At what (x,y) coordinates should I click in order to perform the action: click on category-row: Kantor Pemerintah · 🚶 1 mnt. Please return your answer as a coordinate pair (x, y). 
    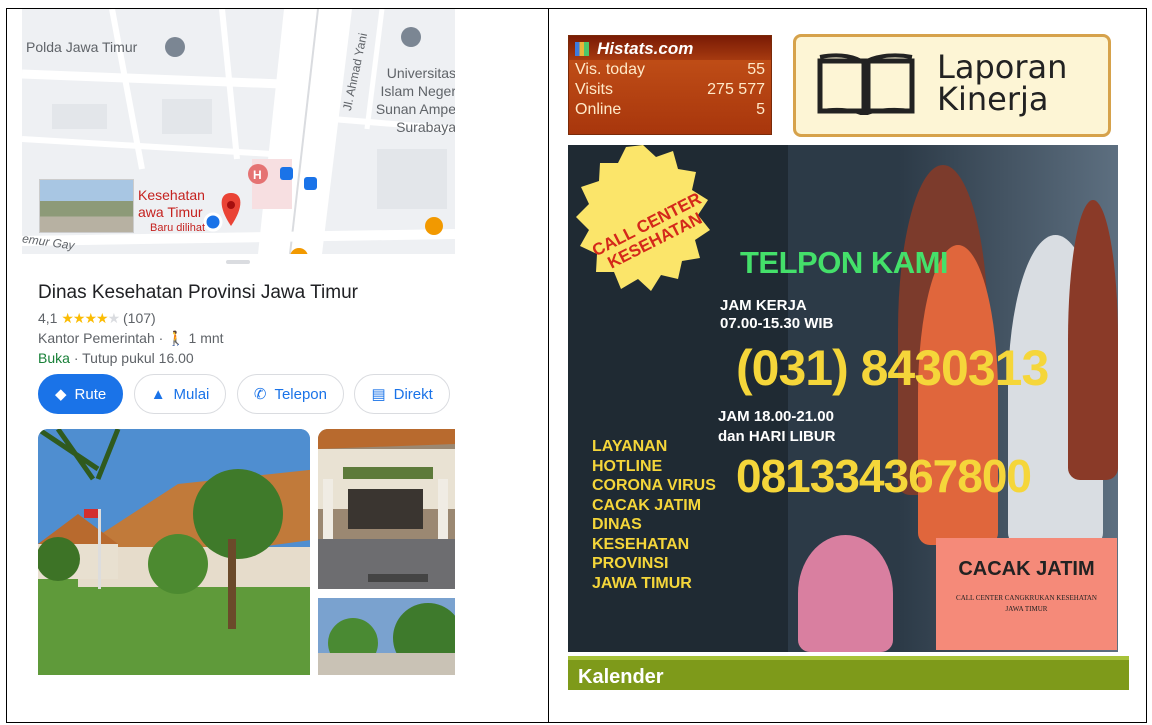
    Looking at the image, I should click on (131, 338).